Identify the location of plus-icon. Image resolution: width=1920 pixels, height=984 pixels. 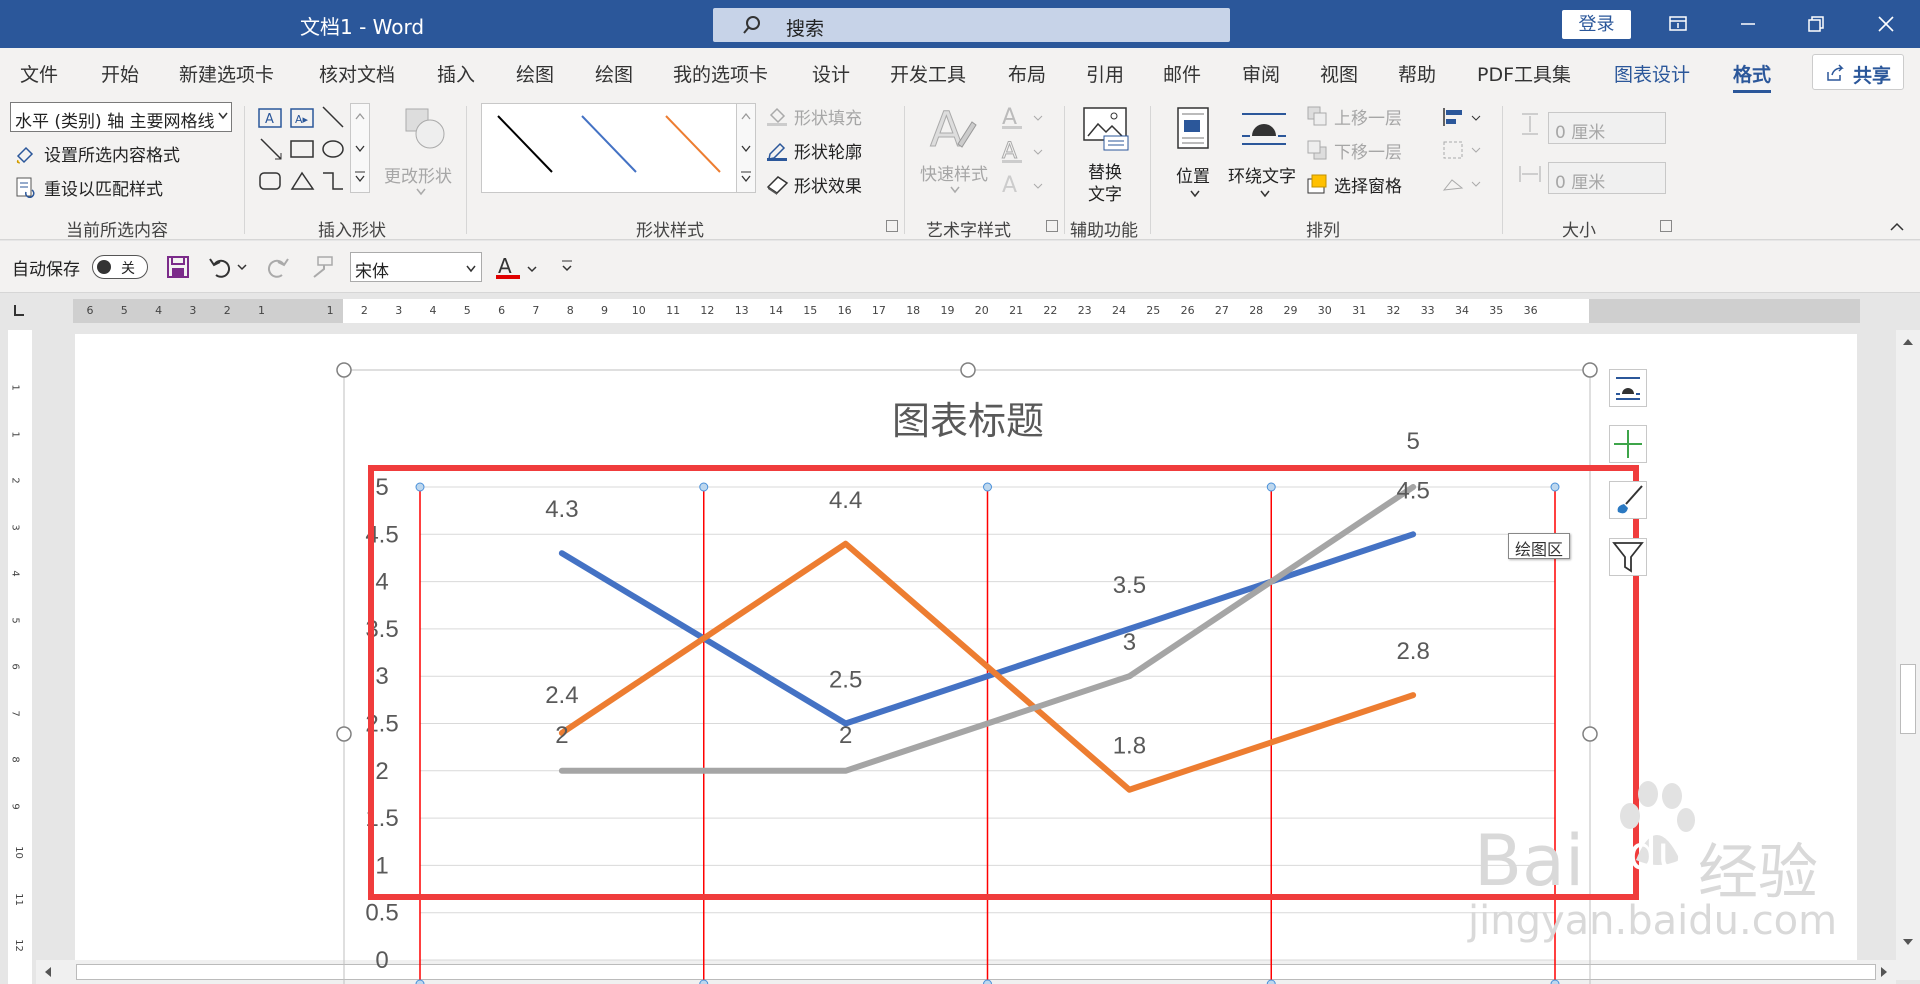
(1628, 444).